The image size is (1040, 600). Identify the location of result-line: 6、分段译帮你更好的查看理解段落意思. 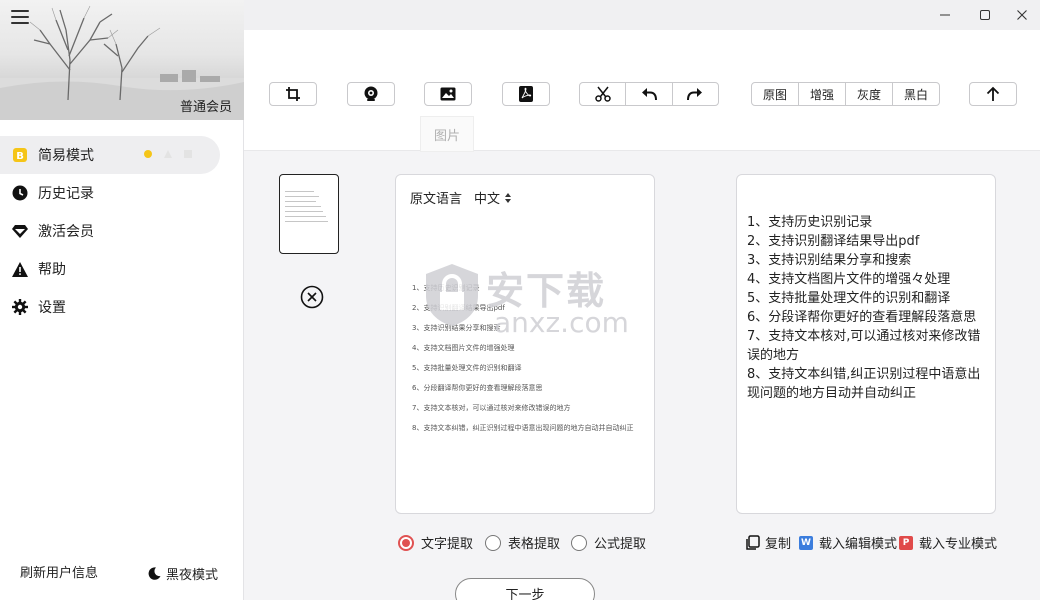
(862, 317).